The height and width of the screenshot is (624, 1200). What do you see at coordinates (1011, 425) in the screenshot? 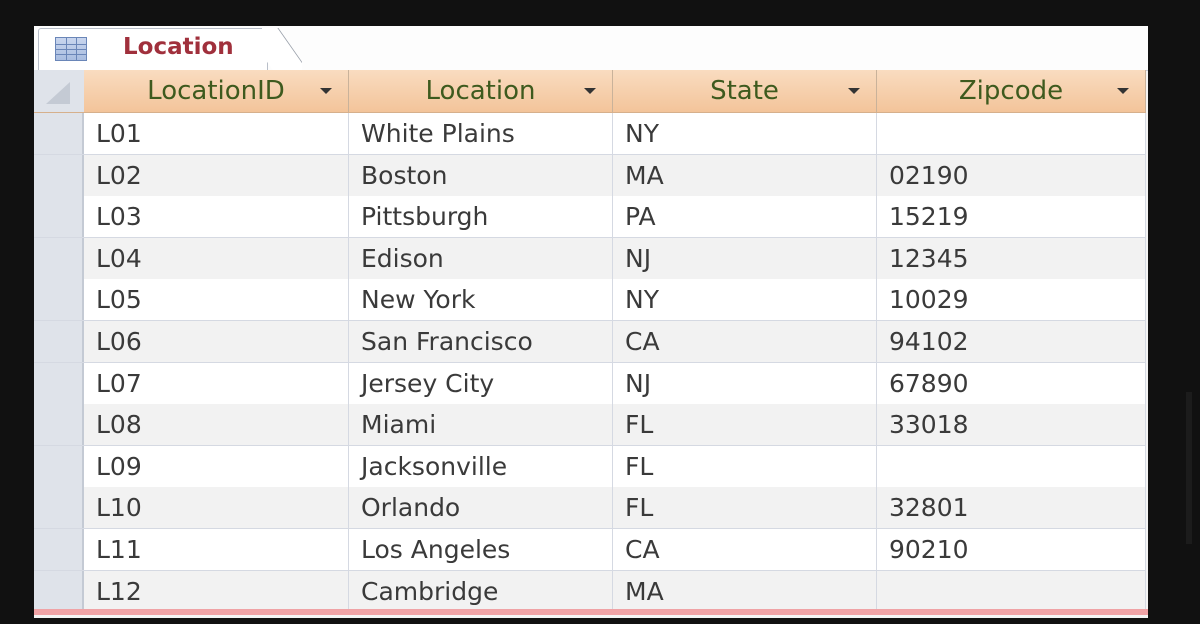
I see `cell-zipcode: 33018` at bounding box center [1011, 425].